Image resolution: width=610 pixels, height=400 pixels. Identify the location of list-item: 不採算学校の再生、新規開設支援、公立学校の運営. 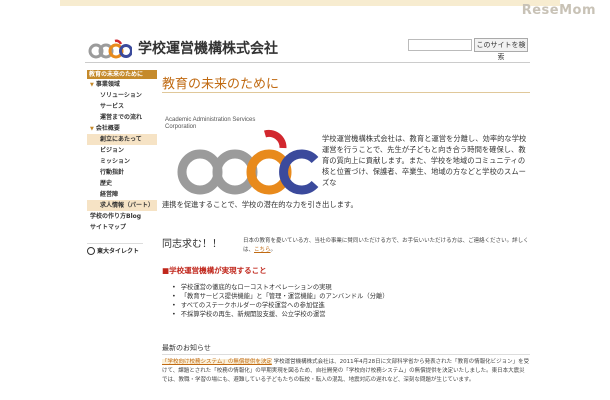
(352, 314).